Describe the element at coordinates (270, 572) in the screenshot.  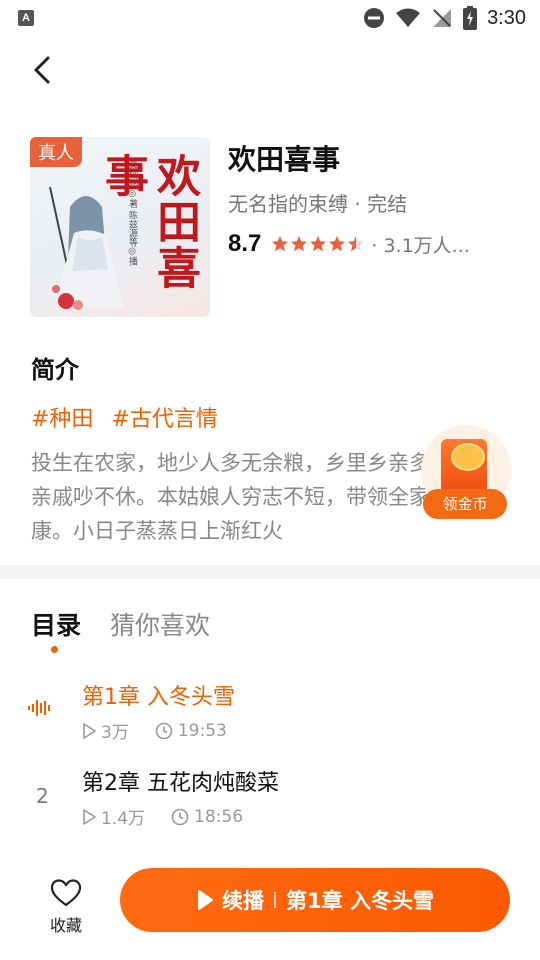
I see `section-divider` at that location.